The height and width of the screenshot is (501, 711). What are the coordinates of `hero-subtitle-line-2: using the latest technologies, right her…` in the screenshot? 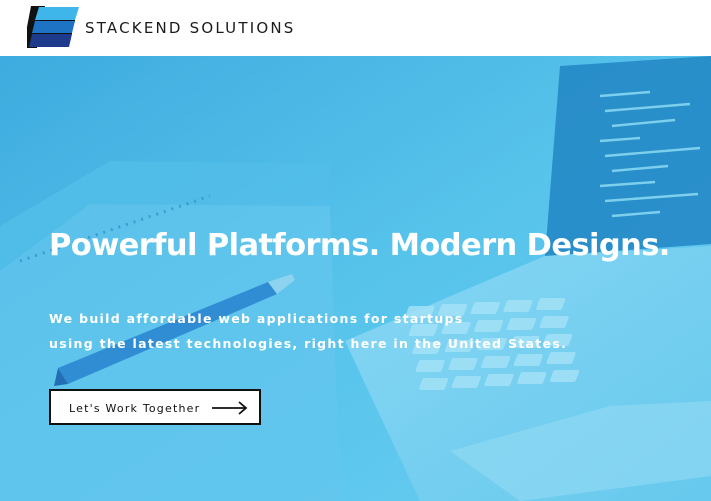 It's located at (308, 343).